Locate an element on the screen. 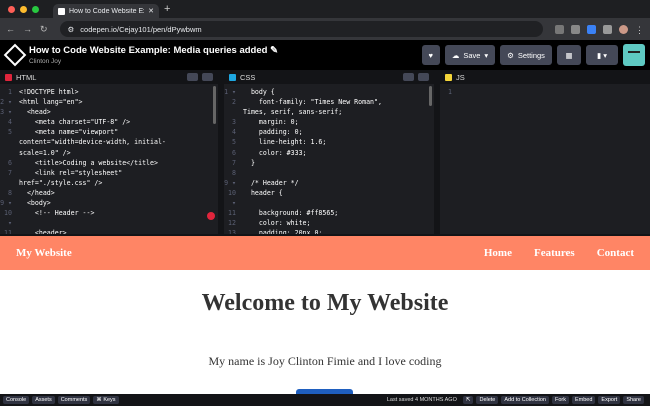 The height and width of the screenshot is (406, 650). code-line: 10 ▾ <!-- Header --> is located at coordinates (109, 218).